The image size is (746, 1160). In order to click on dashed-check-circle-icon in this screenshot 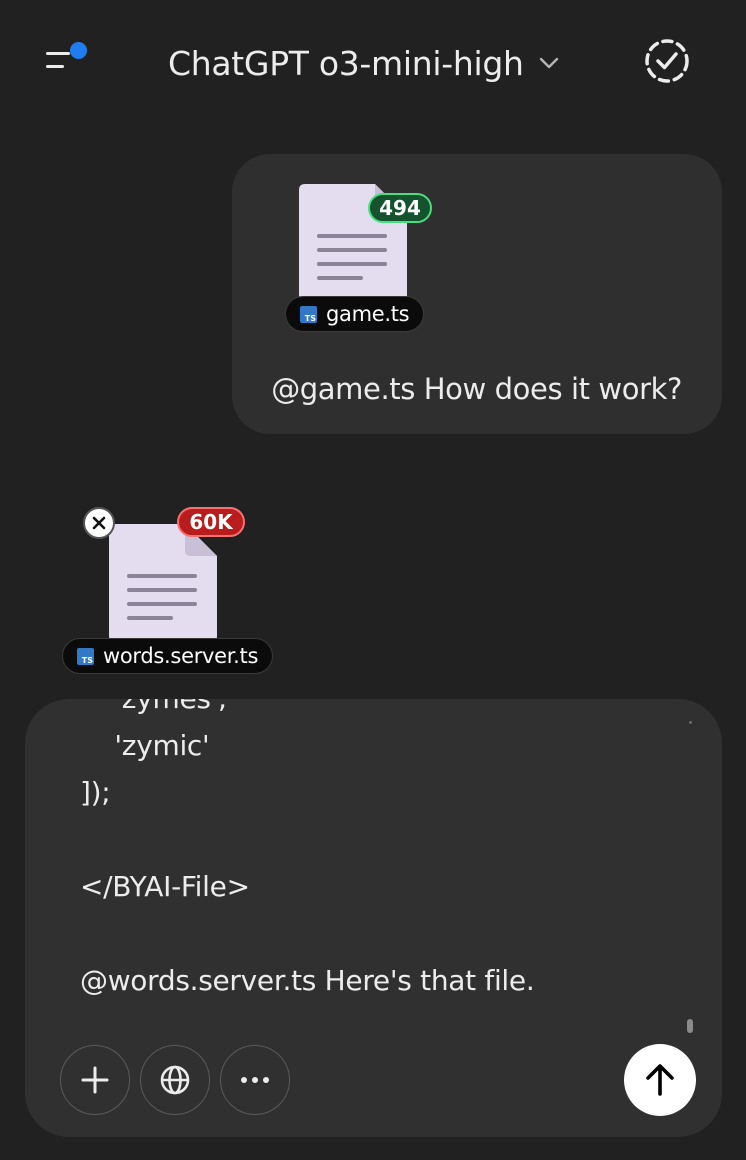, I will do `click(667, 61)`.